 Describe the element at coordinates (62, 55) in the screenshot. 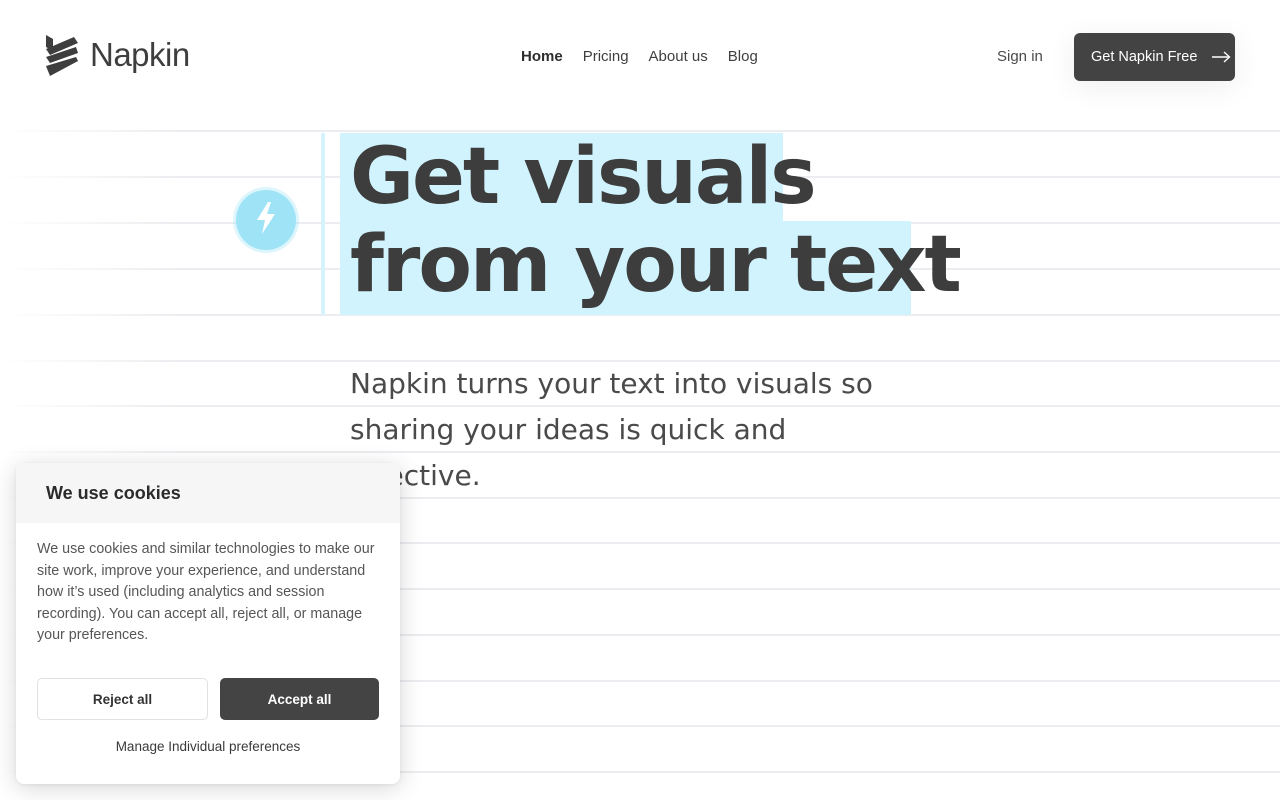

I see `napkin-stripes-logo-icon` at that location.